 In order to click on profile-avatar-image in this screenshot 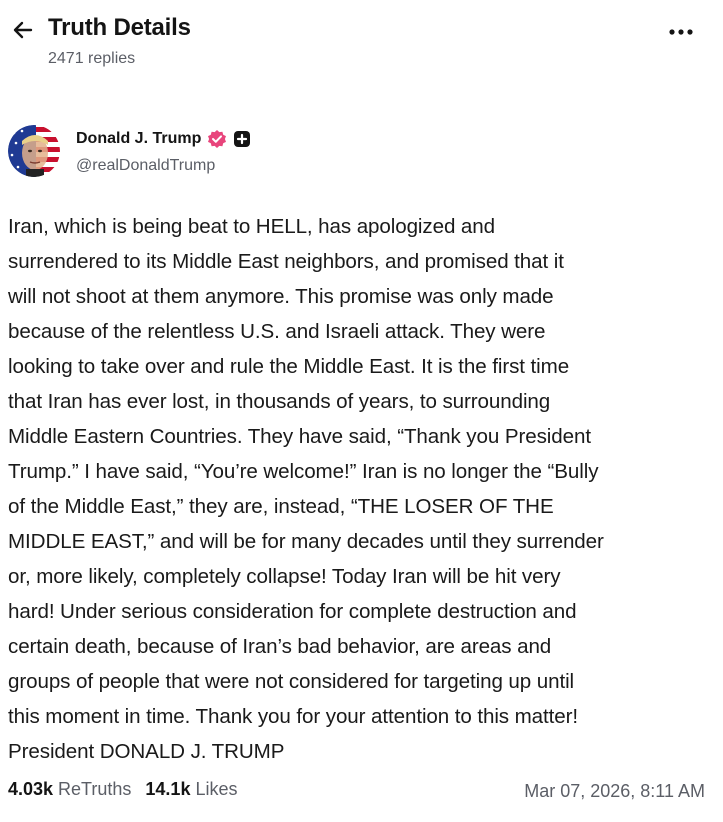, I will do `click(34, 151)`.